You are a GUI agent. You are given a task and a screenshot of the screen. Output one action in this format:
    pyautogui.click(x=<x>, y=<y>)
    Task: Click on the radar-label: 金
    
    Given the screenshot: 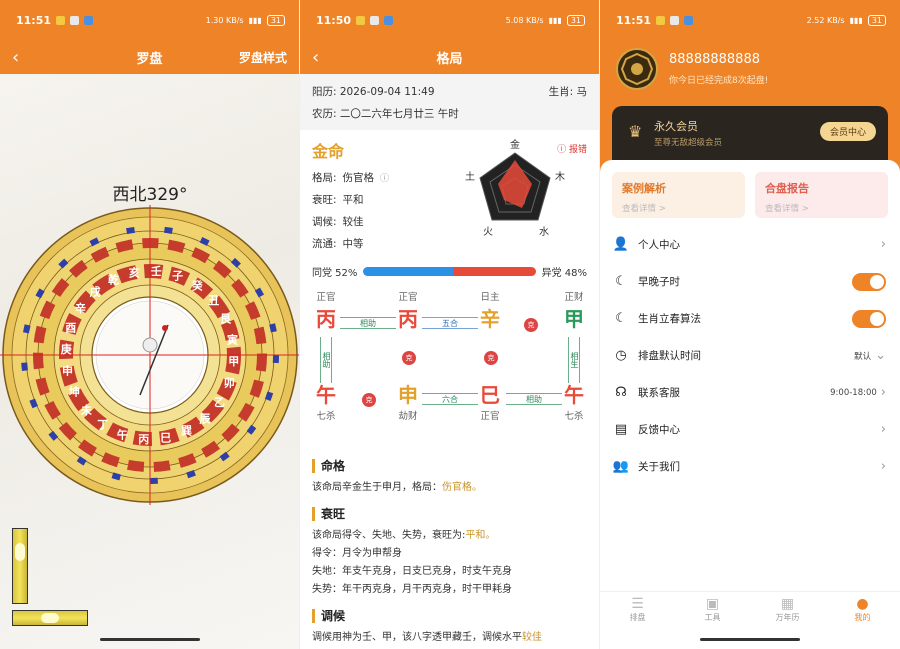 What is the action you would take?
    pyautogui.click(x=515, y=144)
    